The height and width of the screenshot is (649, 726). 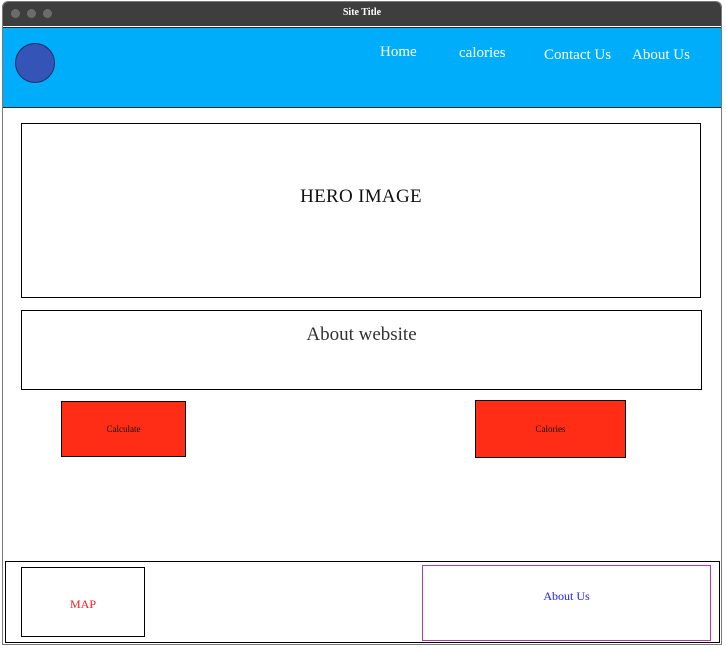 I want to click on hero-image-label: HERO IMAGE, so click(x=361, y=196).